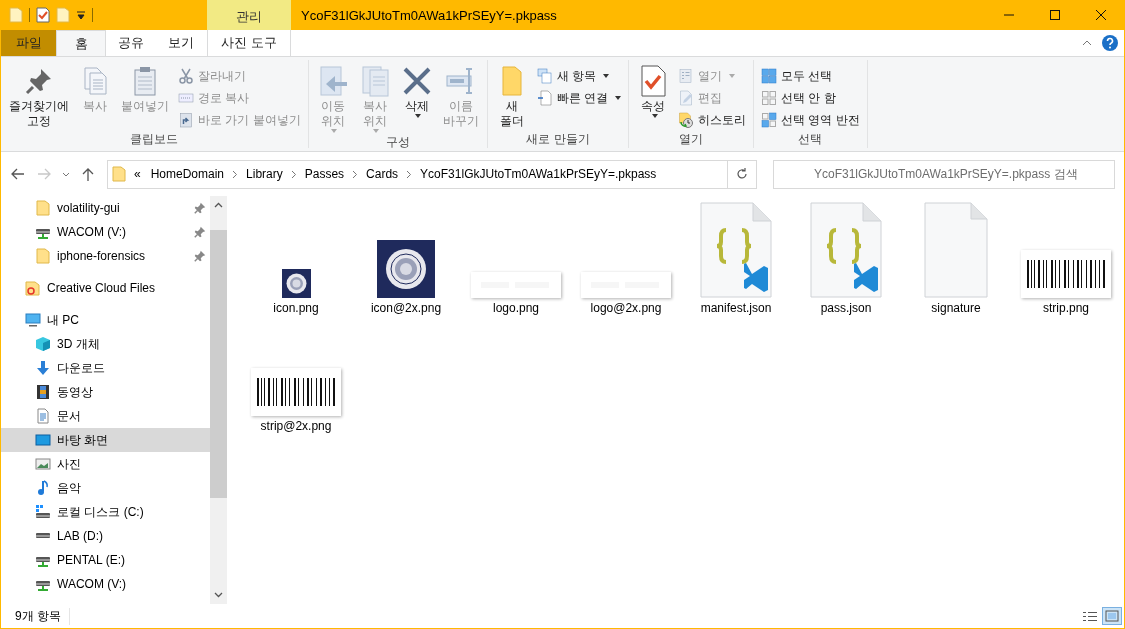 This screenshot has width=1125, height=629. I want to click on address-bar: « HomeDomain Library Passes Cards YcoF31lGkJUtoTm0AWa1kPrSEyY=.pkpass, so click(432, 174).